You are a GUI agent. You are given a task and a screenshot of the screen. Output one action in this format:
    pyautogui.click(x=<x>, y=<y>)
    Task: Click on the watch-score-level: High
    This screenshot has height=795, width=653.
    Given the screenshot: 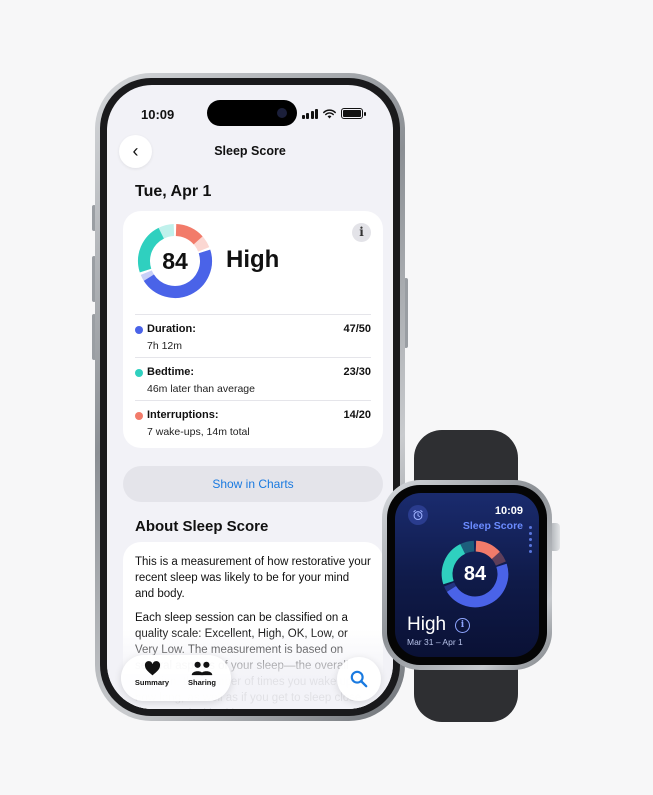 What is the action you would take?
    pyautogui.click(x=427, y=624)
    